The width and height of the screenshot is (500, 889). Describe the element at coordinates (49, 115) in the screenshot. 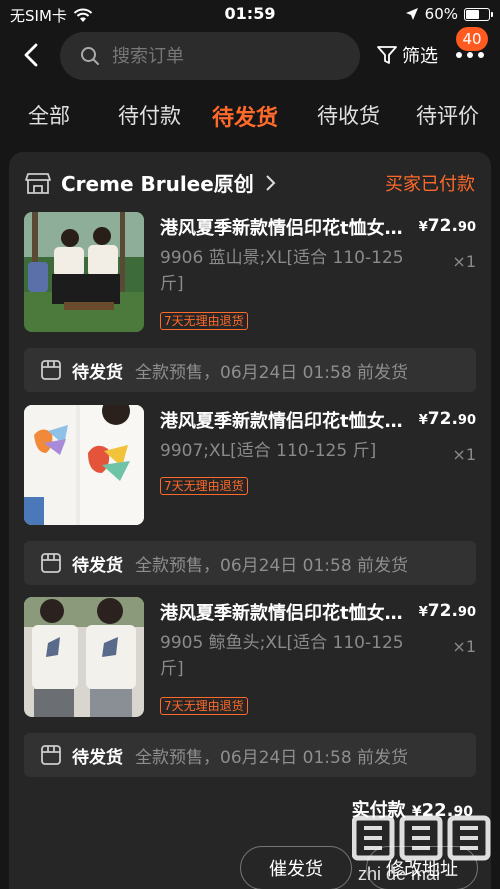

I see `tab-all: 全部` at that location.